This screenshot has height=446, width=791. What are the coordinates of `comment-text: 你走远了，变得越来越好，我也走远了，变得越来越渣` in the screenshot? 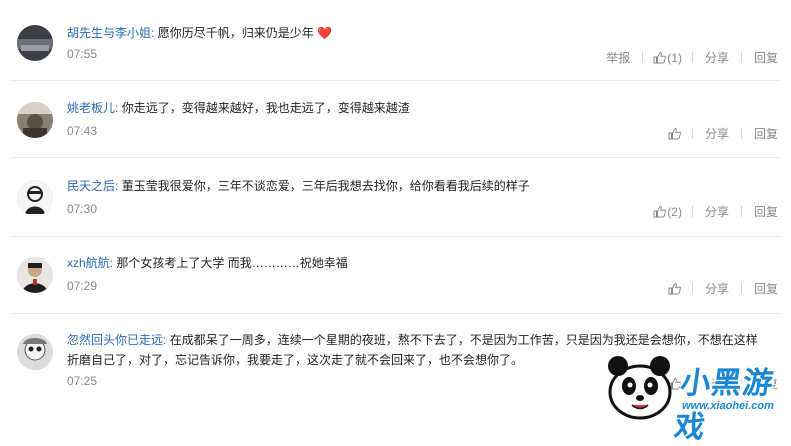 It's located at (265, 108).